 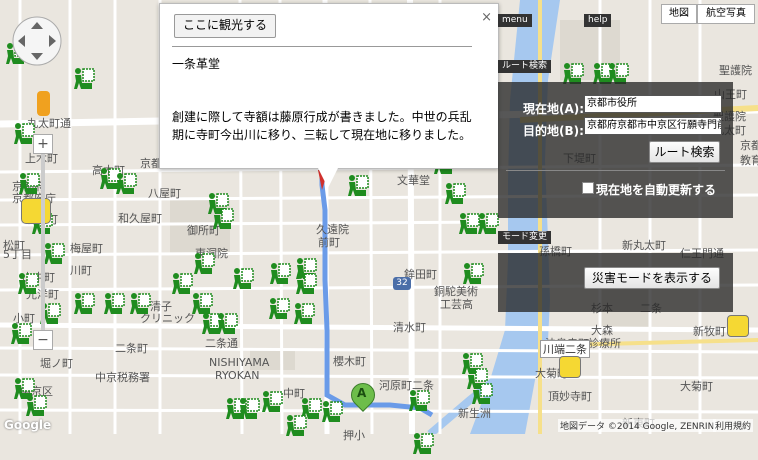 What do you see at coordinates (140, 218) in the screenshot?
I see `street-label: 和久屋町` at bounding box center [140, 218].